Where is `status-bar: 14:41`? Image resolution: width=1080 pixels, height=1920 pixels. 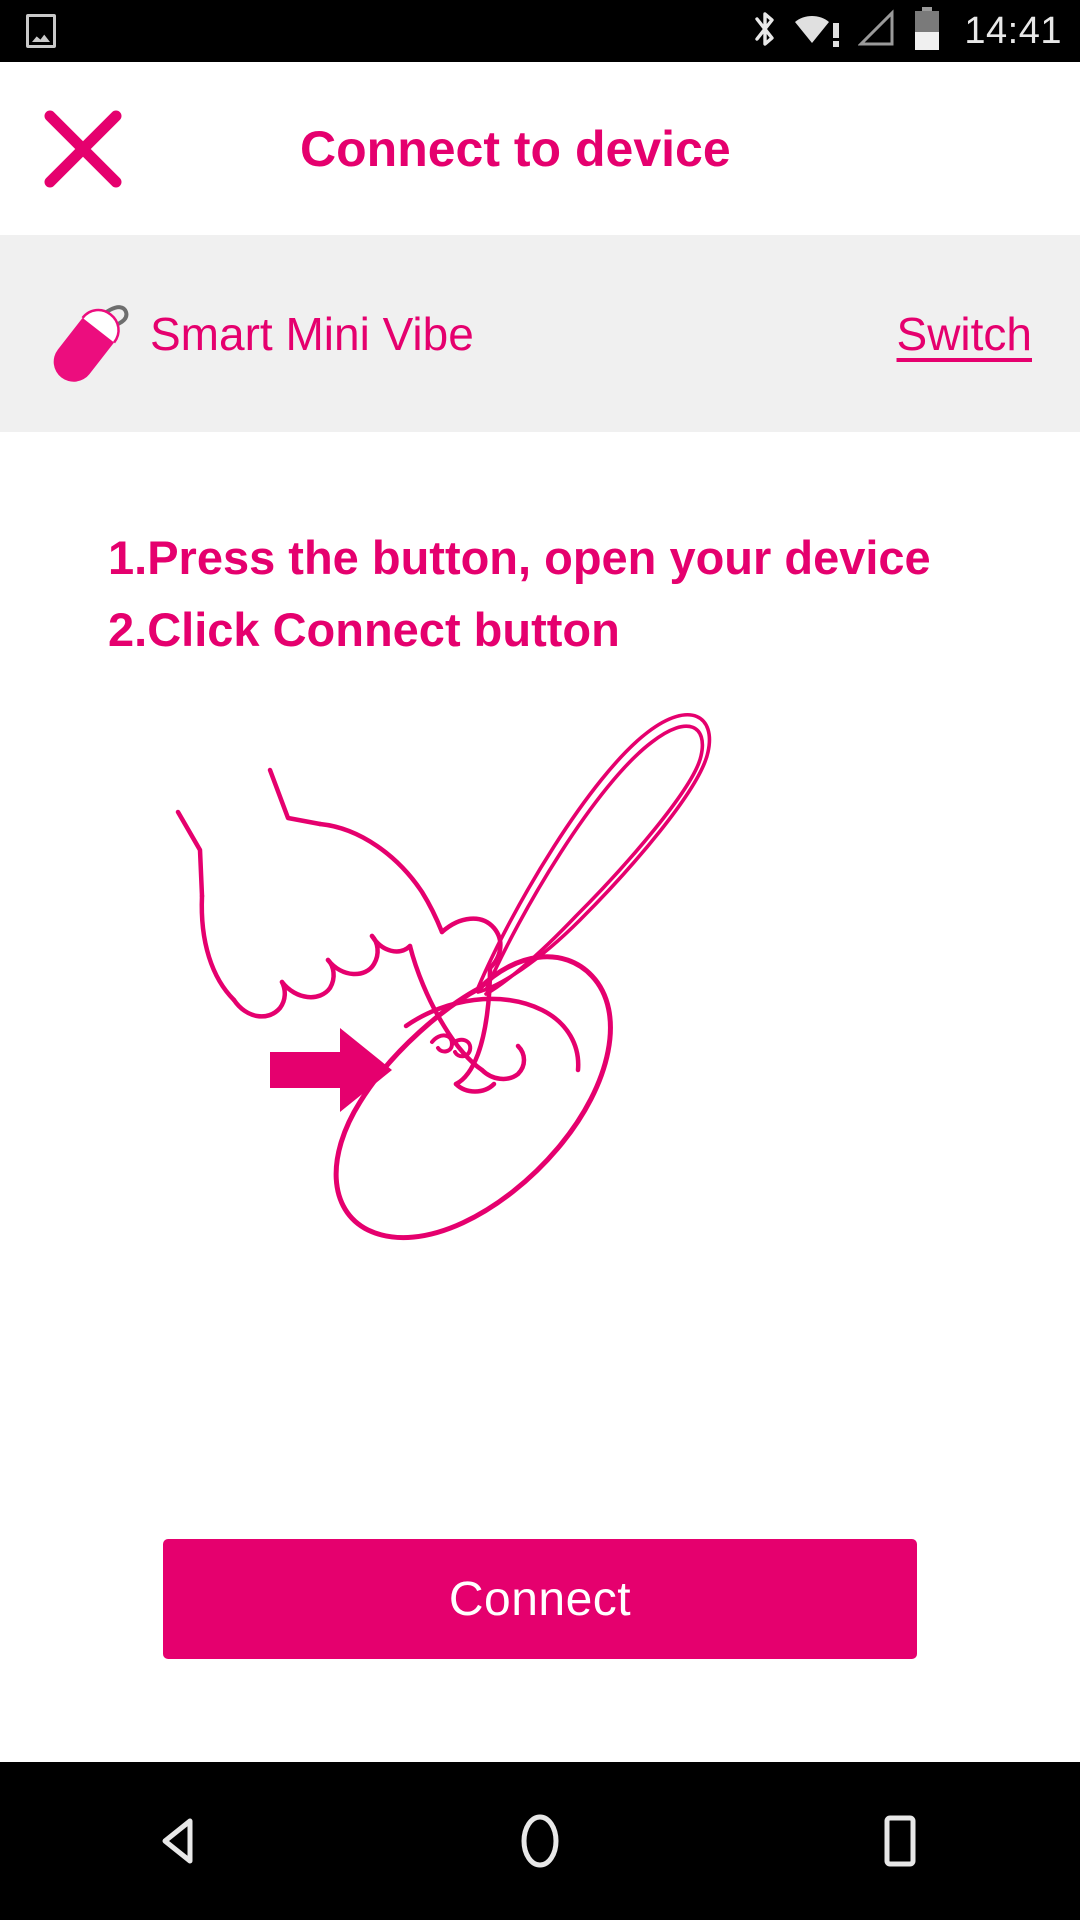 status-bar: 14:41 is located at coordinates (540, 31).